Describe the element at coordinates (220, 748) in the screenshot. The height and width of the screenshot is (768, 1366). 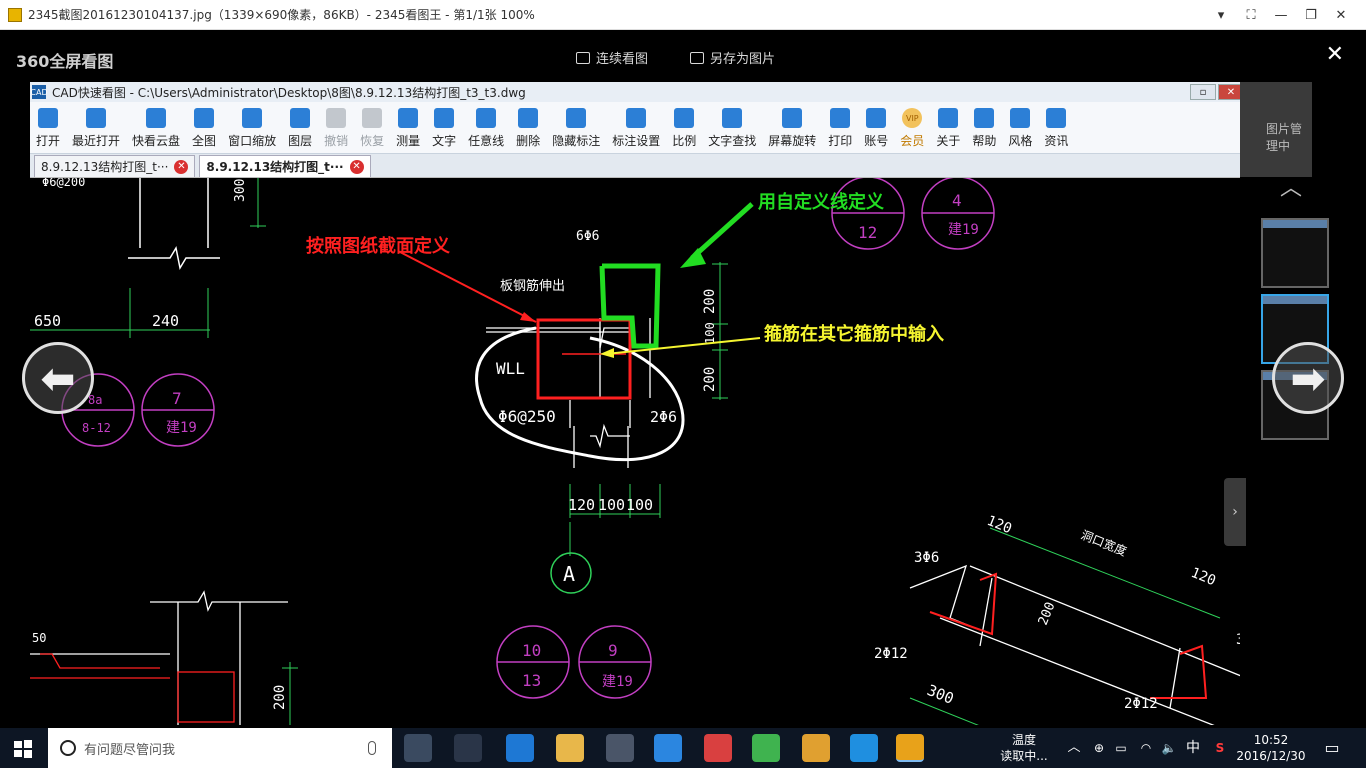
I see `taskbar-search: 有问题尽管问我` at that location.